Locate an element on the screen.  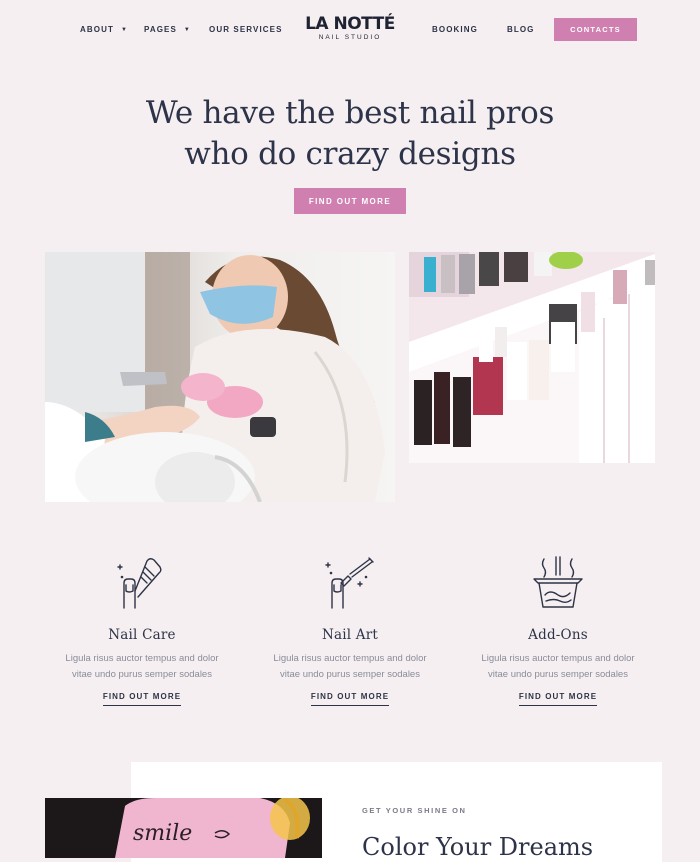
site-logo: LA NOTTÉ NAIL STUDIO is located at coordinates (350, 27).